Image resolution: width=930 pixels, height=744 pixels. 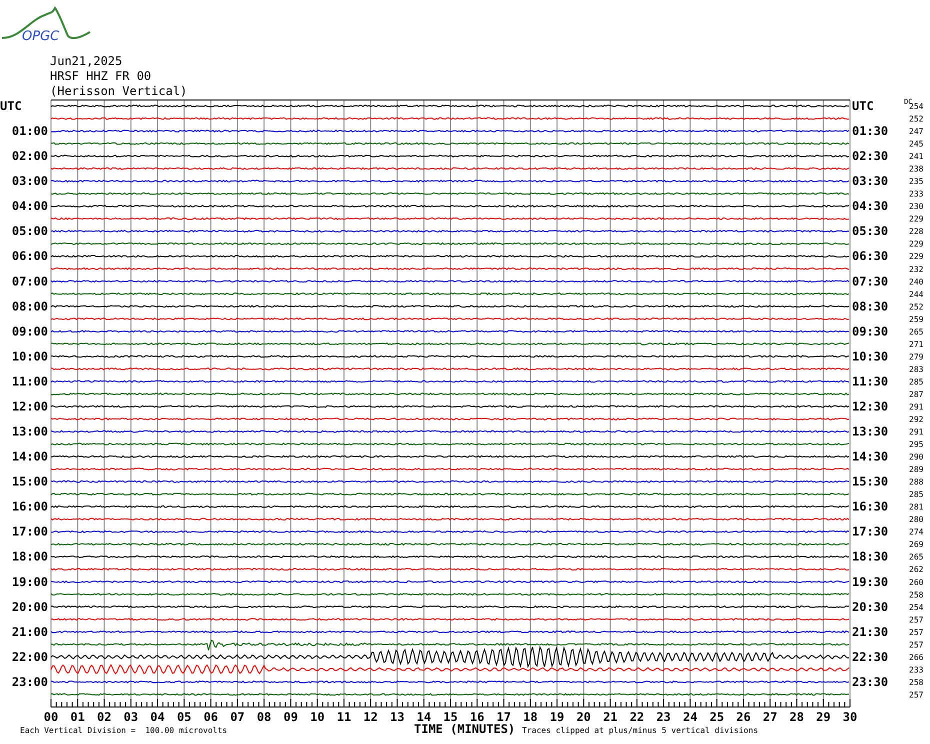 What do you see at coordinates (30, 406) in the screenshot?
I see `time-label: 12:00` at bounding box center [30, 406].